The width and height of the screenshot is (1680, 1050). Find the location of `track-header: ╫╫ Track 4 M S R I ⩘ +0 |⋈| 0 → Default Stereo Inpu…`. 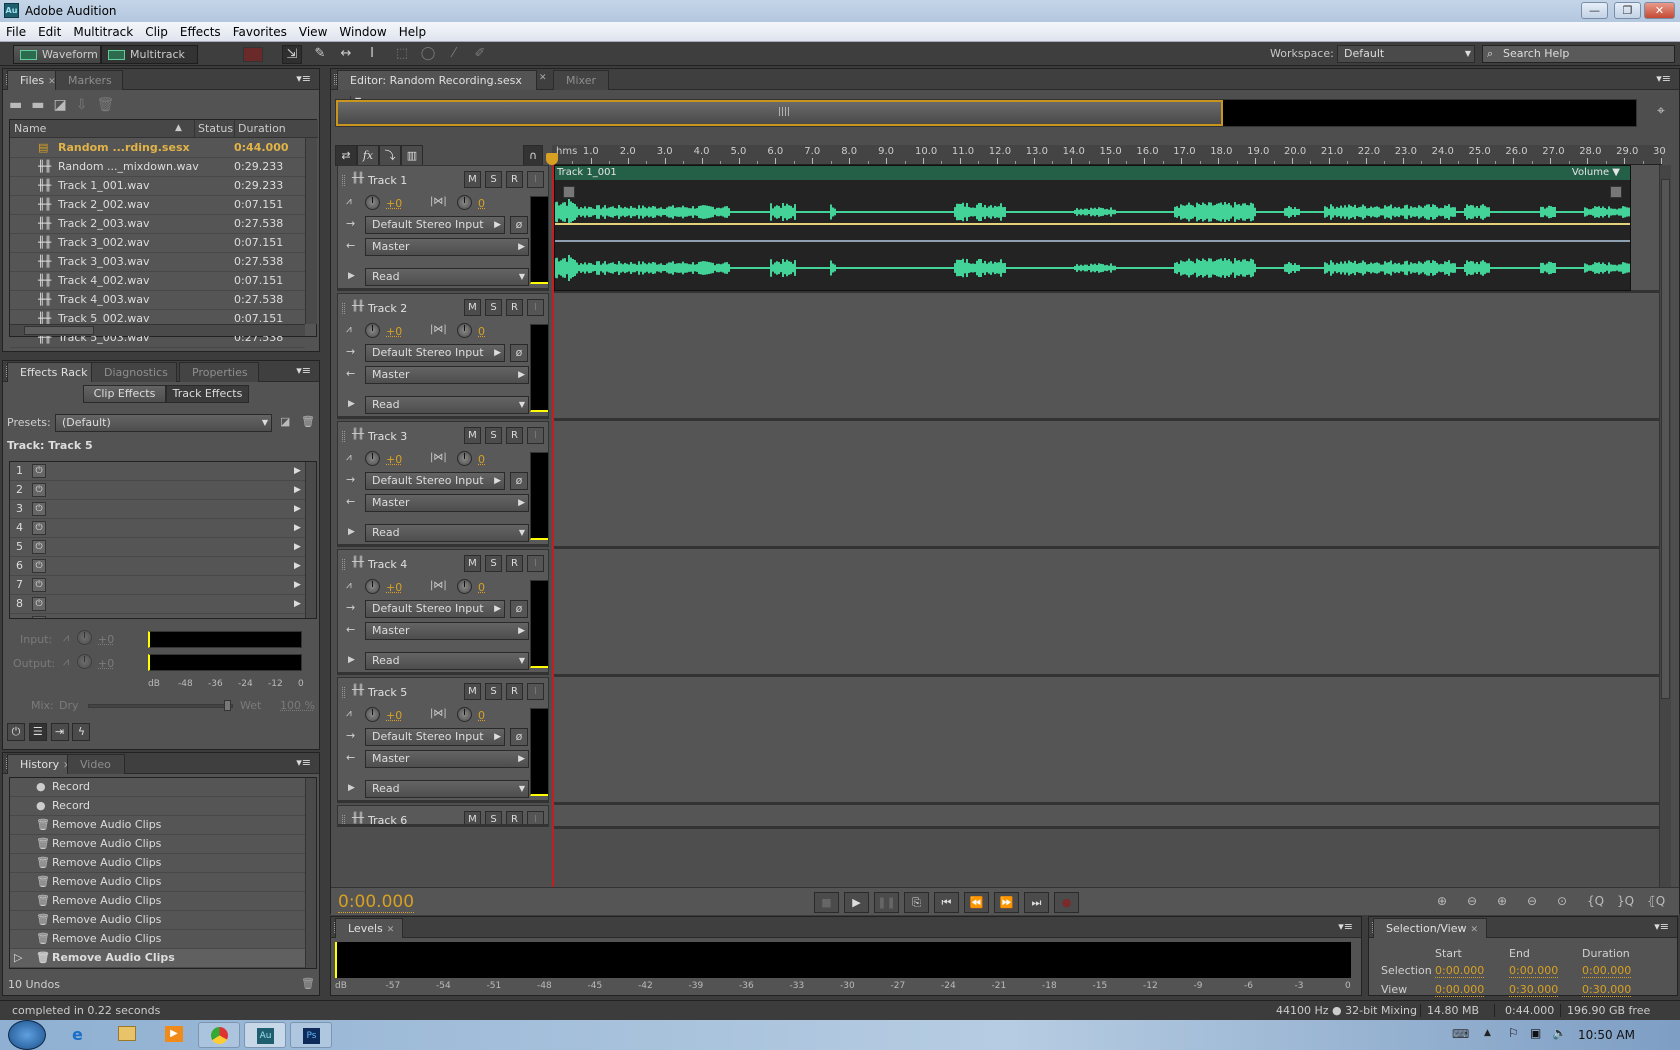

track-header: ╫╫ Track 4 M S R I ⩘ +0 |⋈| 0 → Default Stereo Inpu… is located at coordinates (443, 612).